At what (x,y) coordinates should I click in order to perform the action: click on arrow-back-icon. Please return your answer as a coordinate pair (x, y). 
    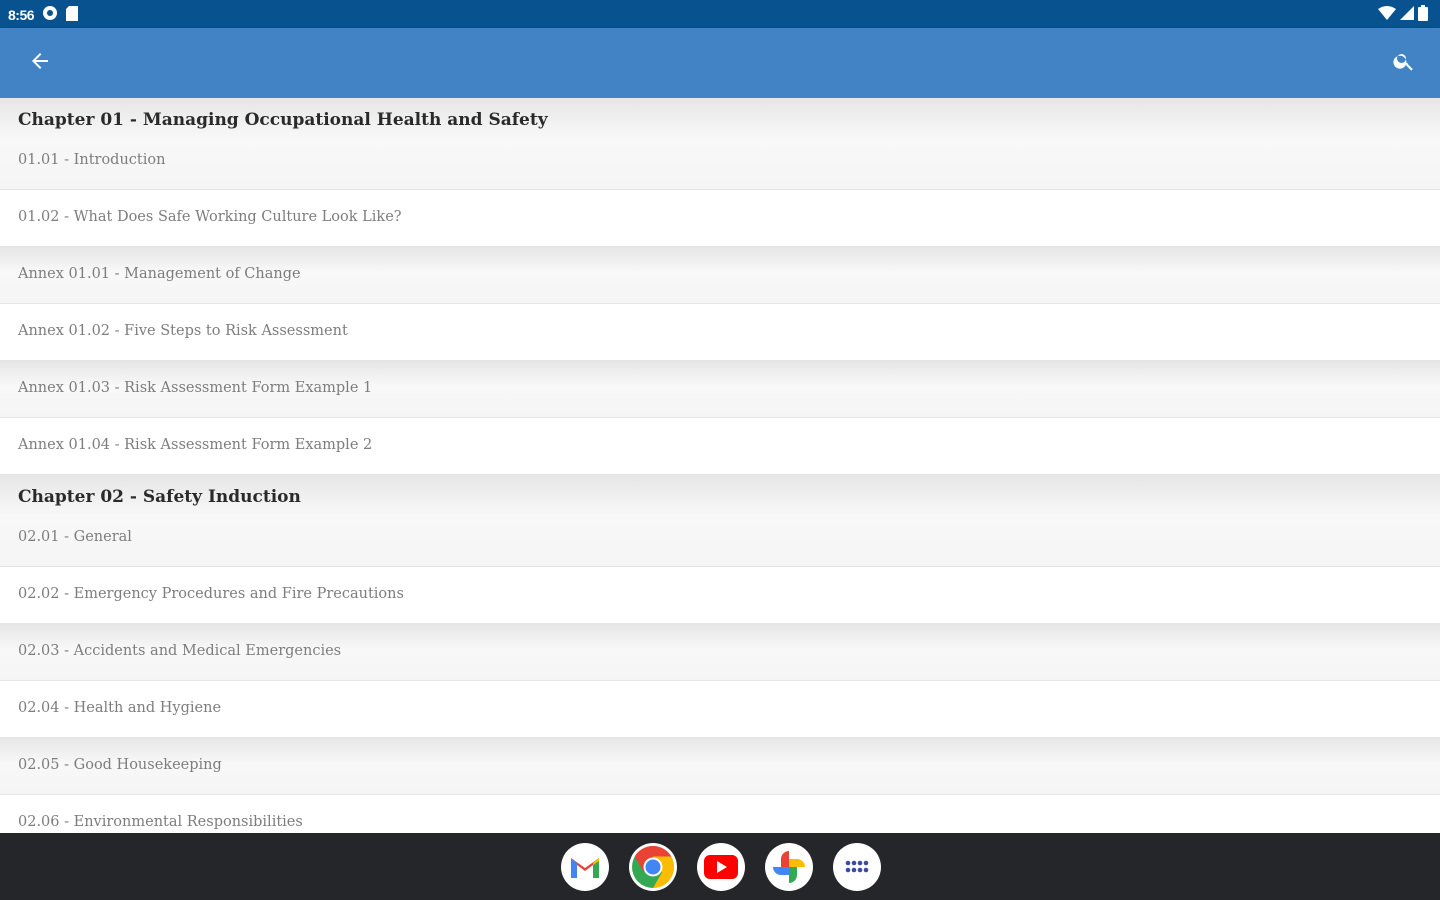
    Looking at the image, I should click on (40, 63).